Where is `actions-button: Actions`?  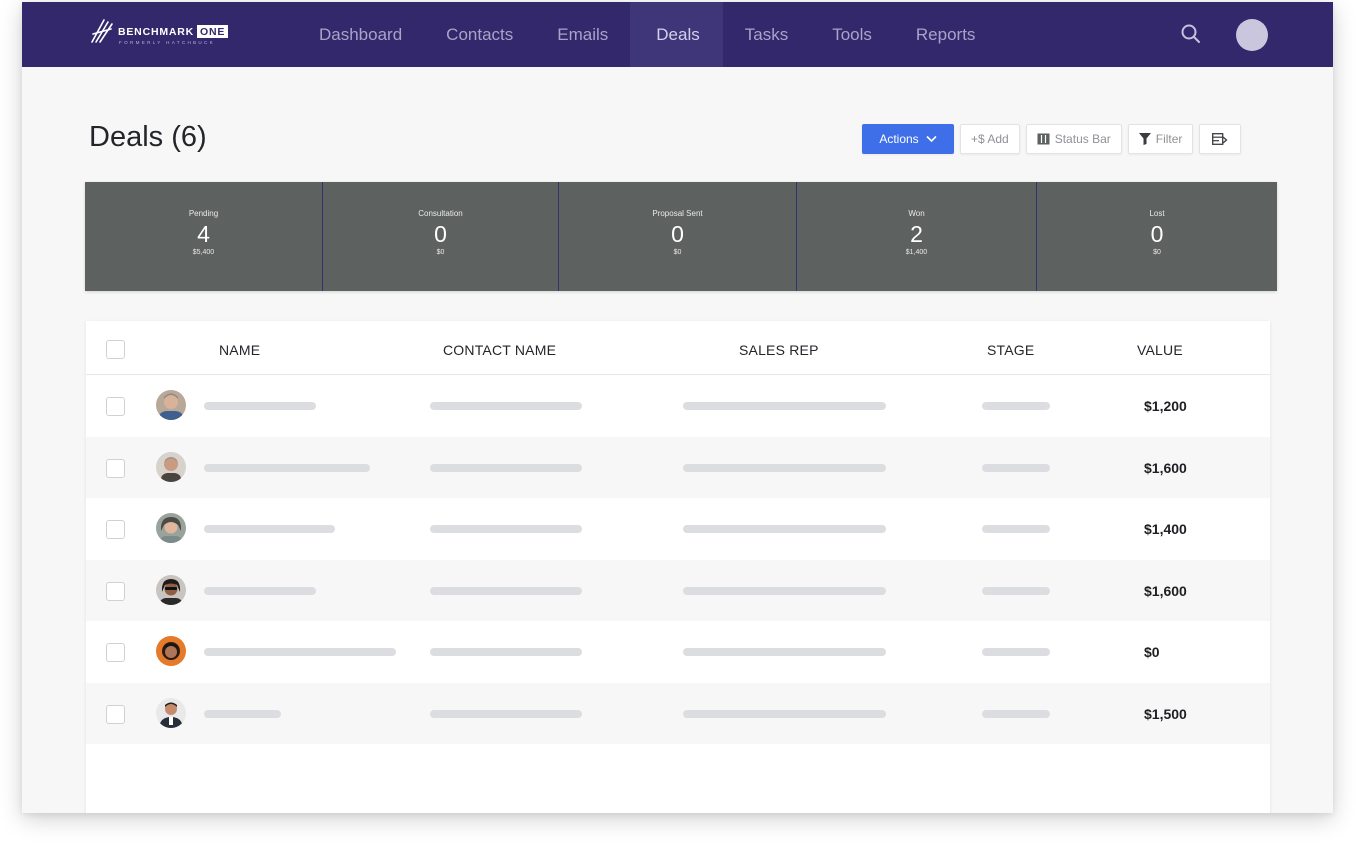 actions-button: Actions is located at coordinates (908, 139).